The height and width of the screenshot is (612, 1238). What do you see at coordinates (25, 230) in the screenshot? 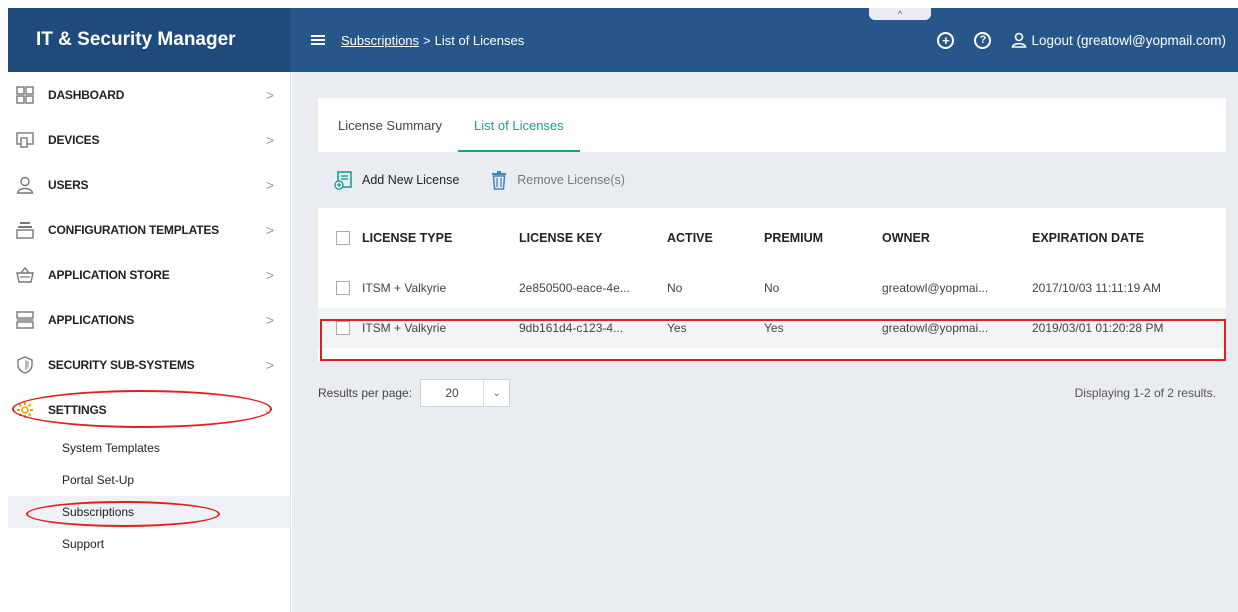
I see `template-stack-icon` at bounding box center [25, 230].